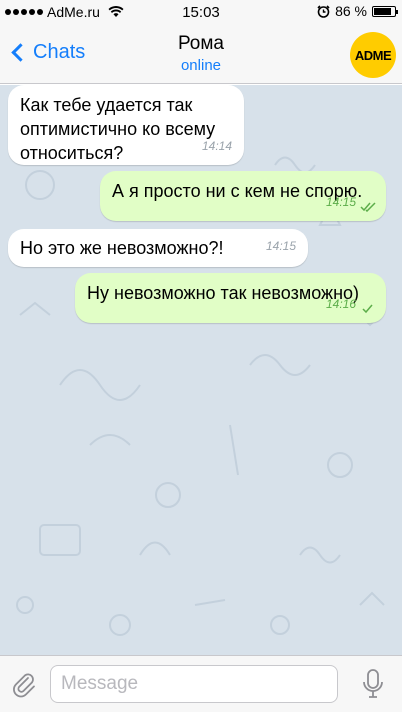  Describe the element at coordinates (201, 43) in the screenshot. I see `chat-title: Рома` at that location.